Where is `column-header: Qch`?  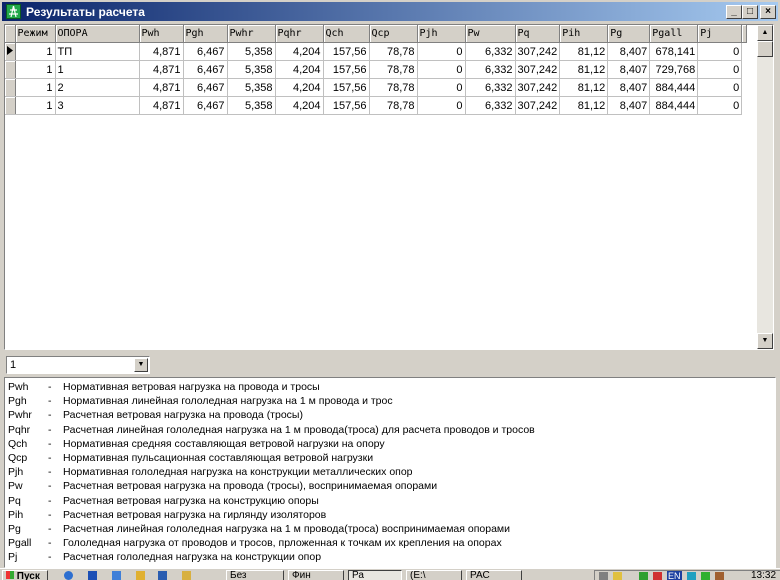 column-header: Qch is located at coordinates (346, 34).